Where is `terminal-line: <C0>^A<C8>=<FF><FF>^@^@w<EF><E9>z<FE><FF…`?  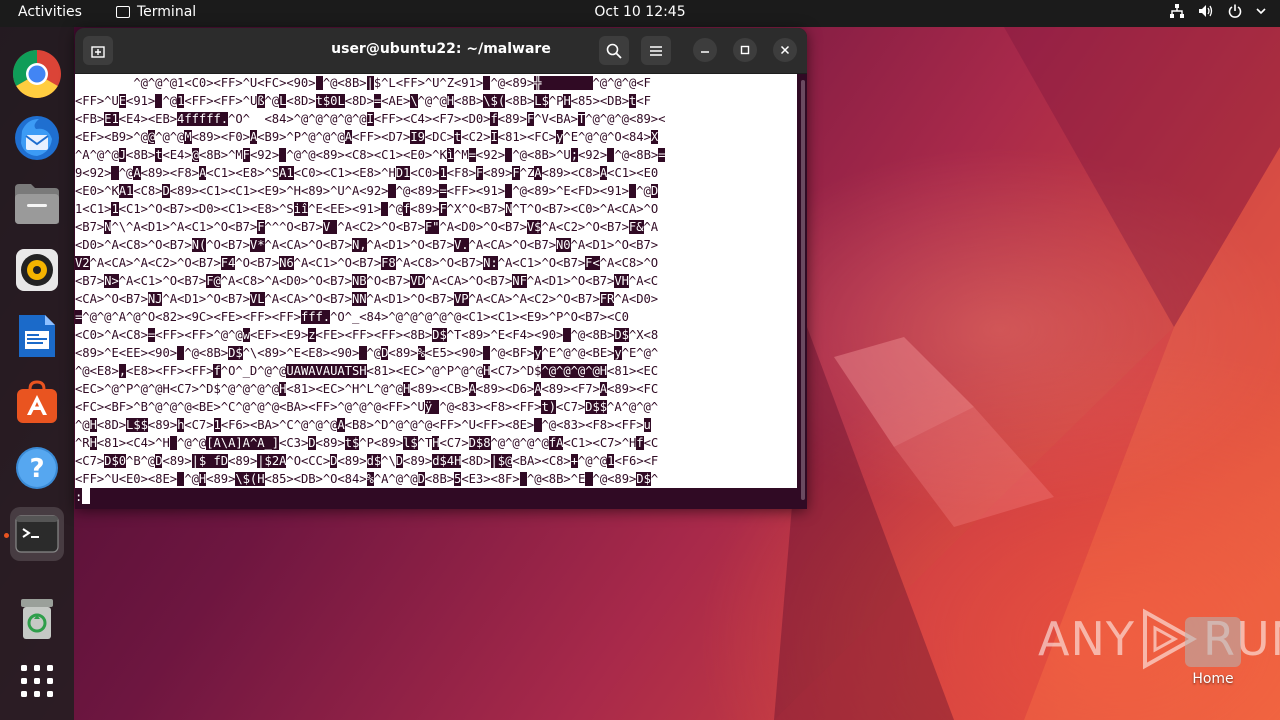
terminal-line: <C0>^A<C8>=<FF><FF>^@^@w<EF><E9>z<FE><FF… is located at coordinates (436, 335).